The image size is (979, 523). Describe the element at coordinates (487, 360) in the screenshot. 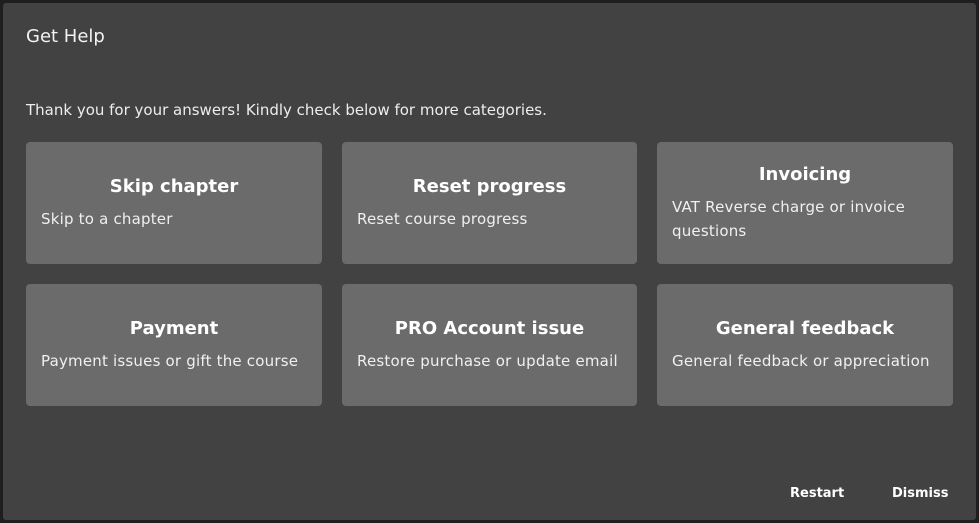

I see `category-description: Restore purchase or update email` at that location.